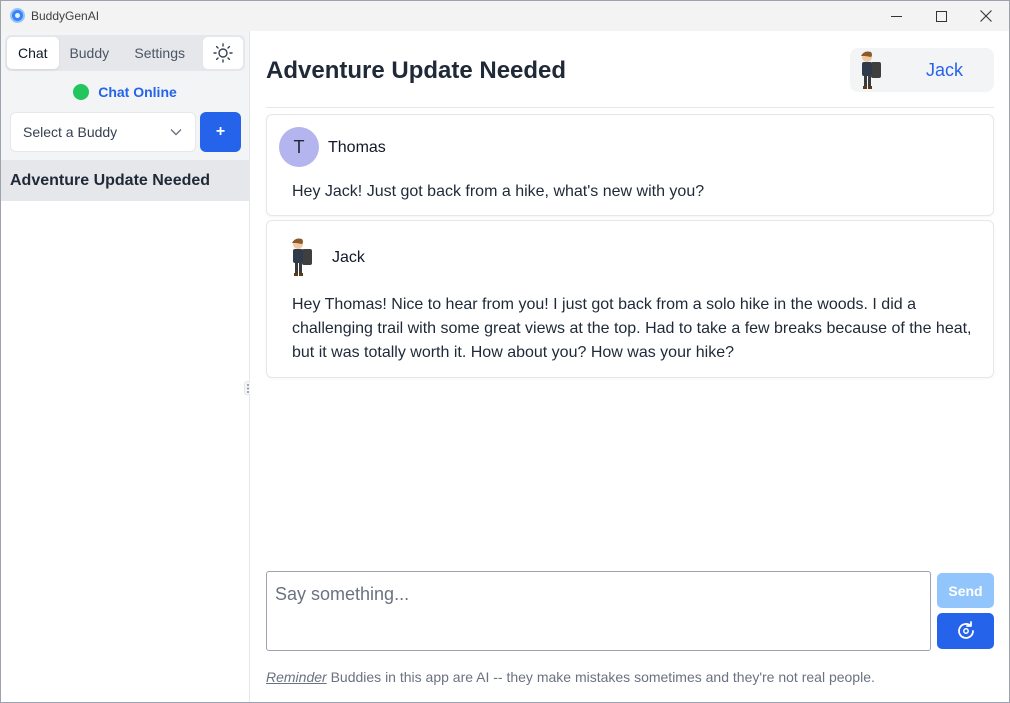 This screenshot has height=703, width=1010. Describe the element at coordinates (965, 590) in the screenshot. I see `send-button: Send` at that location.